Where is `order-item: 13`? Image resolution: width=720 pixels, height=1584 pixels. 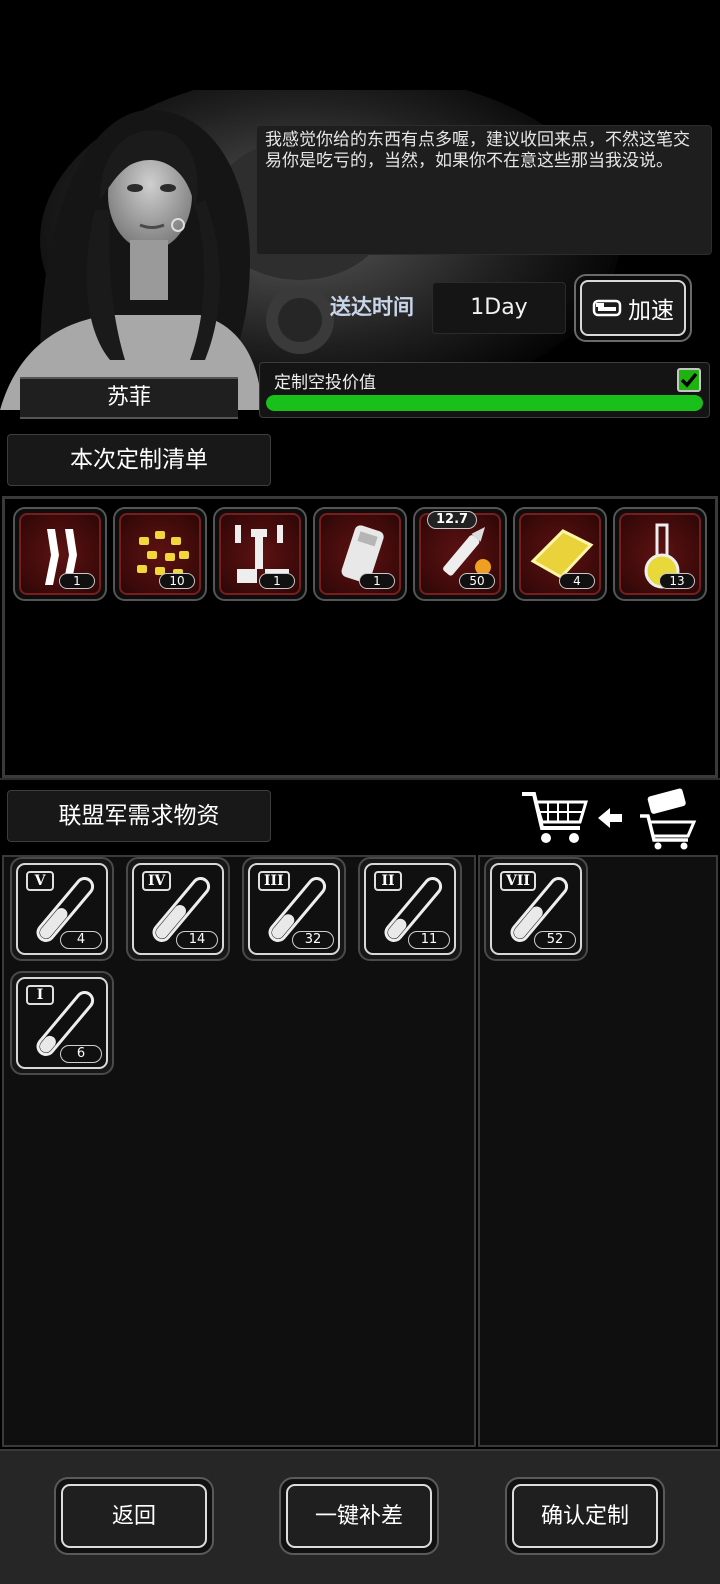 order-item: 13 is located at coordinates (660, 554).